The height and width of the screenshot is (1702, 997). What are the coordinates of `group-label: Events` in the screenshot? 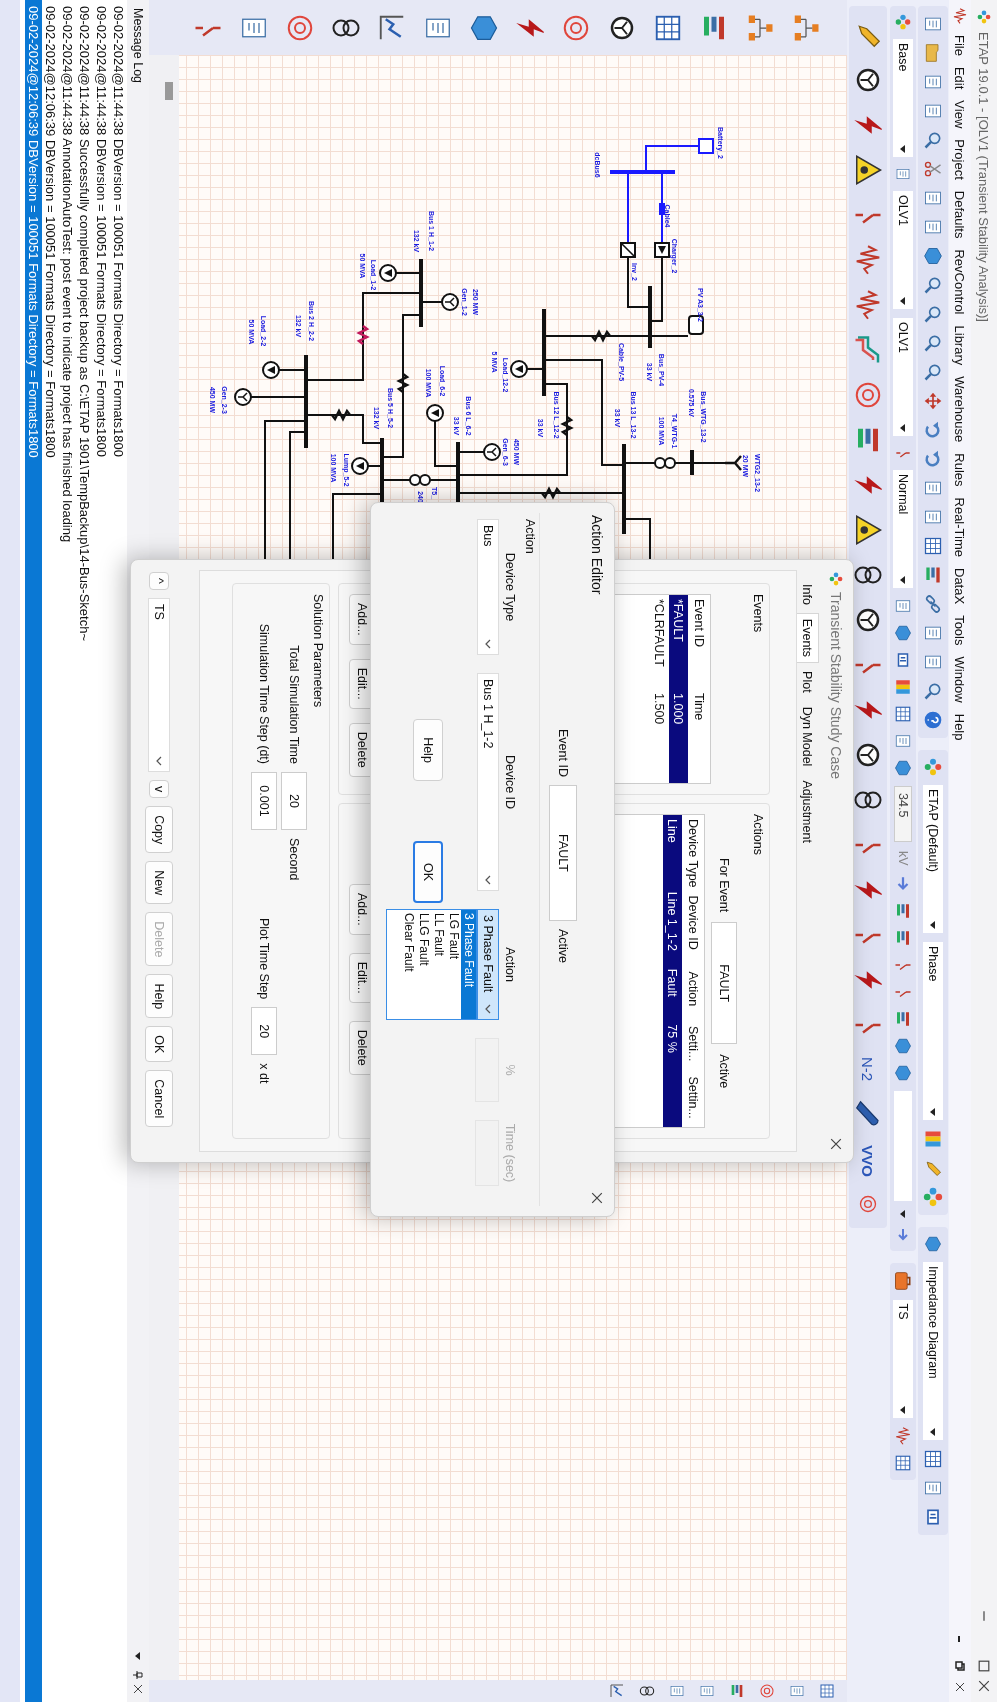 It's located at (758, 614).